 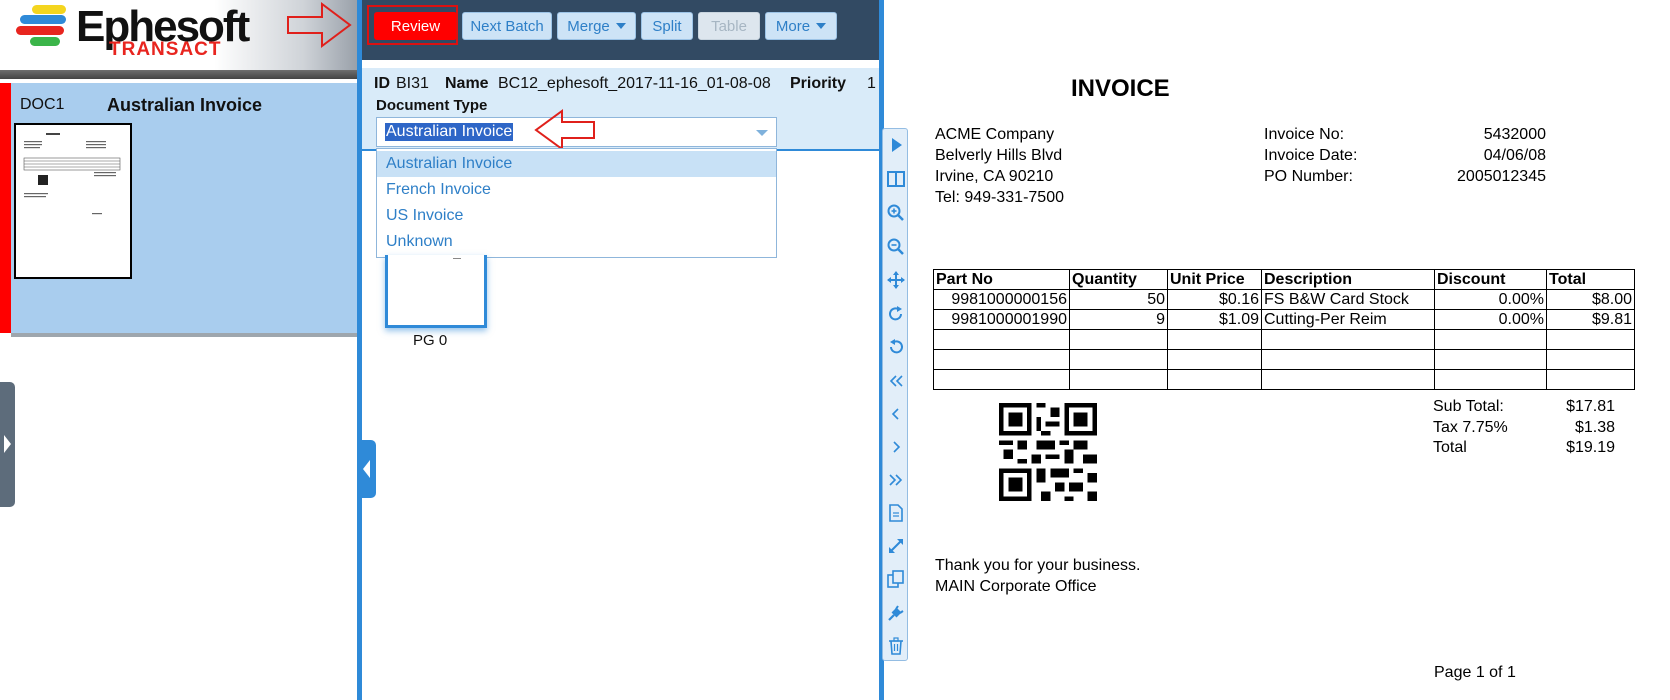 What do you see at coordinates (1590, 447) in the screenshot?
I see `totals-value: $19.19` at bounding box center [1590, 447].